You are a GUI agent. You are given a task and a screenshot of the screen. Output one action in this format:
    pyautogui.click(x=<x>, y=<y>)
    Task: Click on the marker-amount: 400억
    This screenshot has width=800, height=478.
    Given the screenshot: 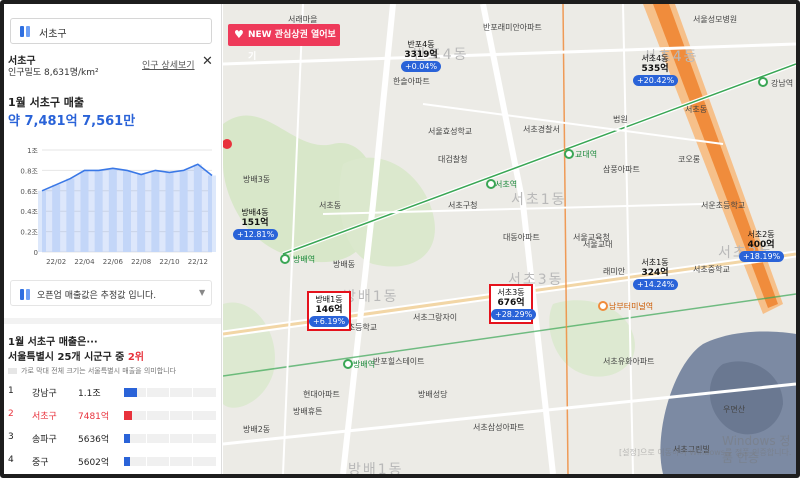 What is the action you would take?
    pyautogui.click(x=761, y=245)
    